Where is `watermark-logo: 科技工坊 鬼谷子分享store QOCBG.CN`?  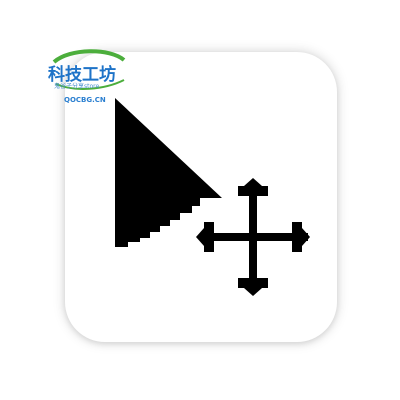 watermark-logo: 科技工坊 鬼谷子分享store QOCBG.CN is located at coordinates (88, 81).